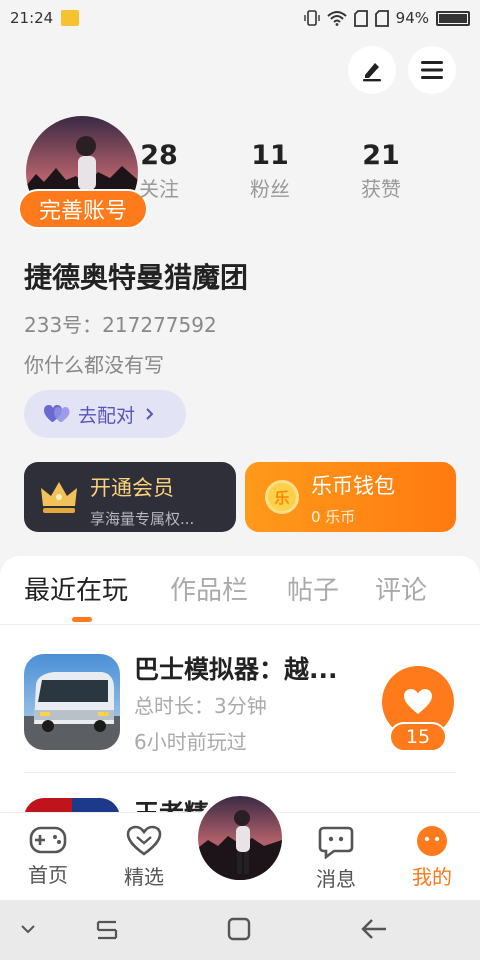 This screenshot has width=480, height=960. I want to click on tab-indicator, so click(82, 619).